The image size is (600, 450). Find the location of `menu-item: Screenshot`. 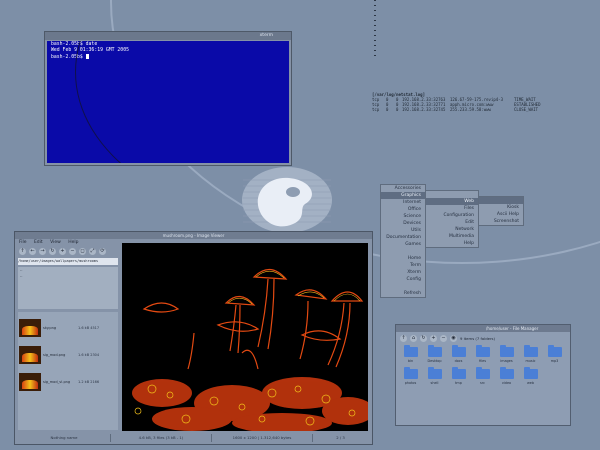

menu-item: Screenshot is located at coordinates (501, 221).